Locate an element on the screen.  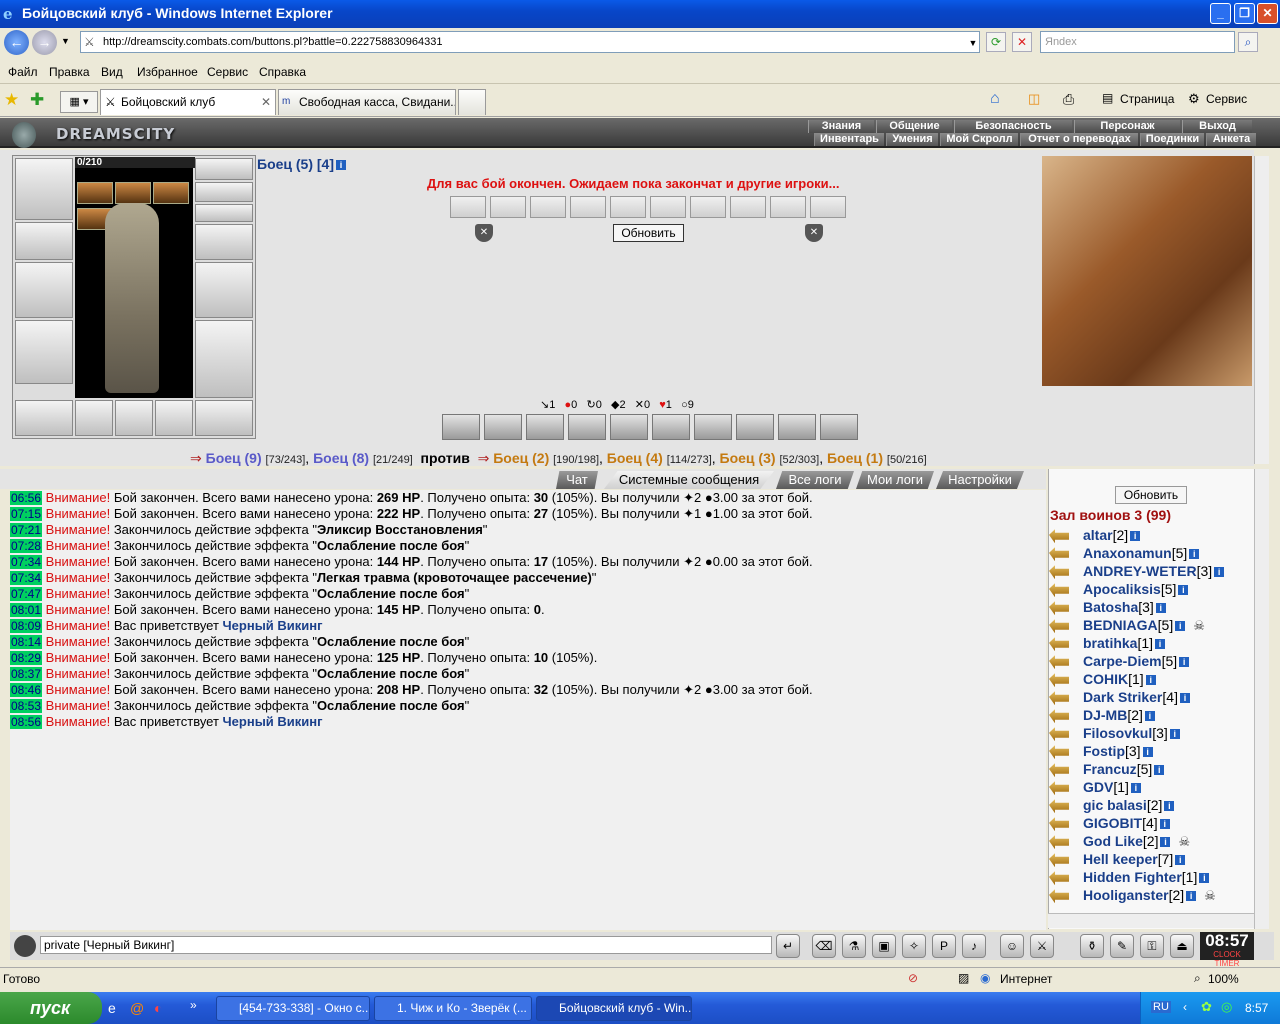
battle-scrollbar is located at coordinates (1261, 310).